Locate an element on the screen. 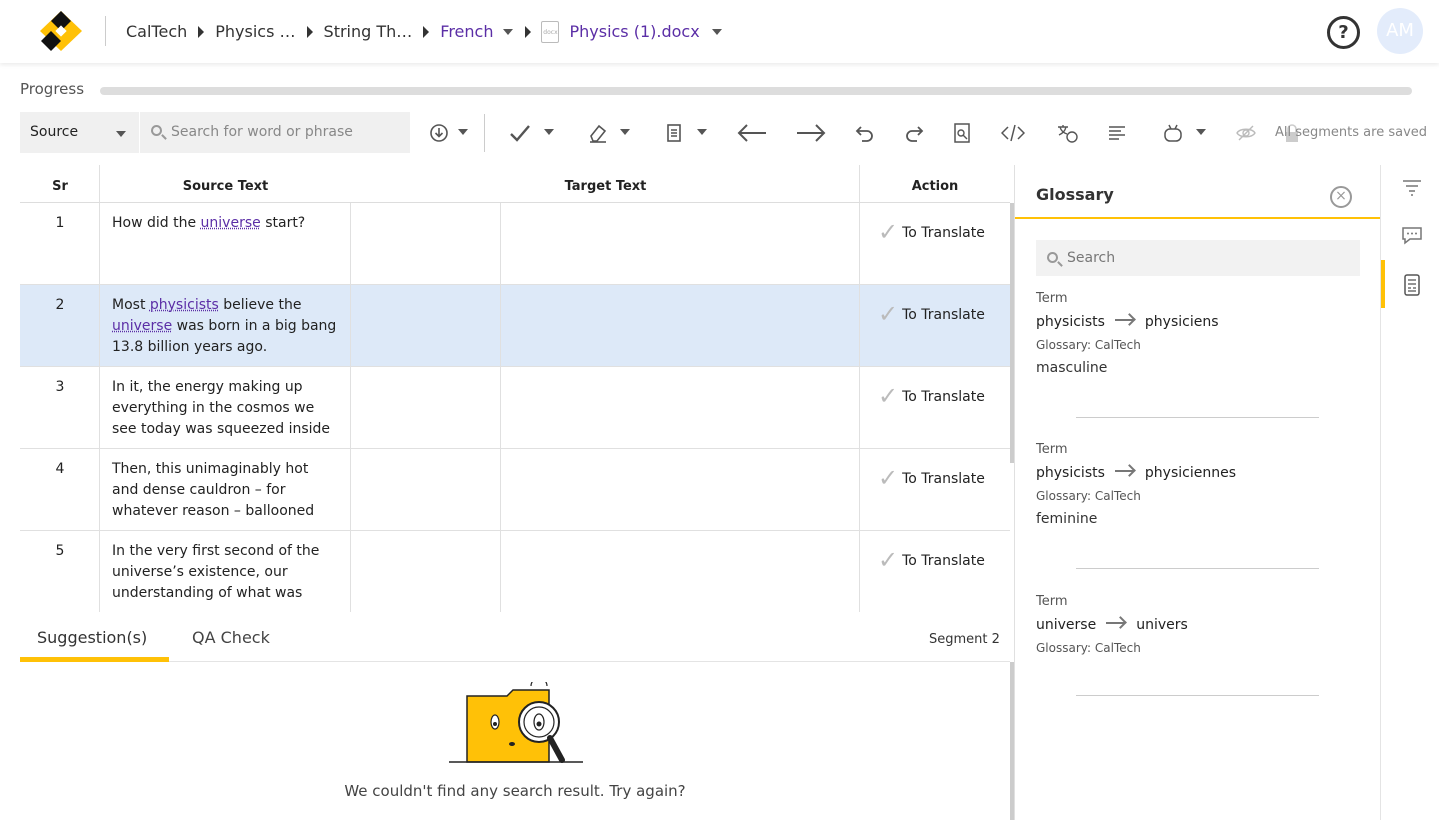 Image resolution: width=1439 pixels, height=820 pixels. glossary-entry: Term universe univers Glossary: CalTech is located at coordinates (1186, 624).